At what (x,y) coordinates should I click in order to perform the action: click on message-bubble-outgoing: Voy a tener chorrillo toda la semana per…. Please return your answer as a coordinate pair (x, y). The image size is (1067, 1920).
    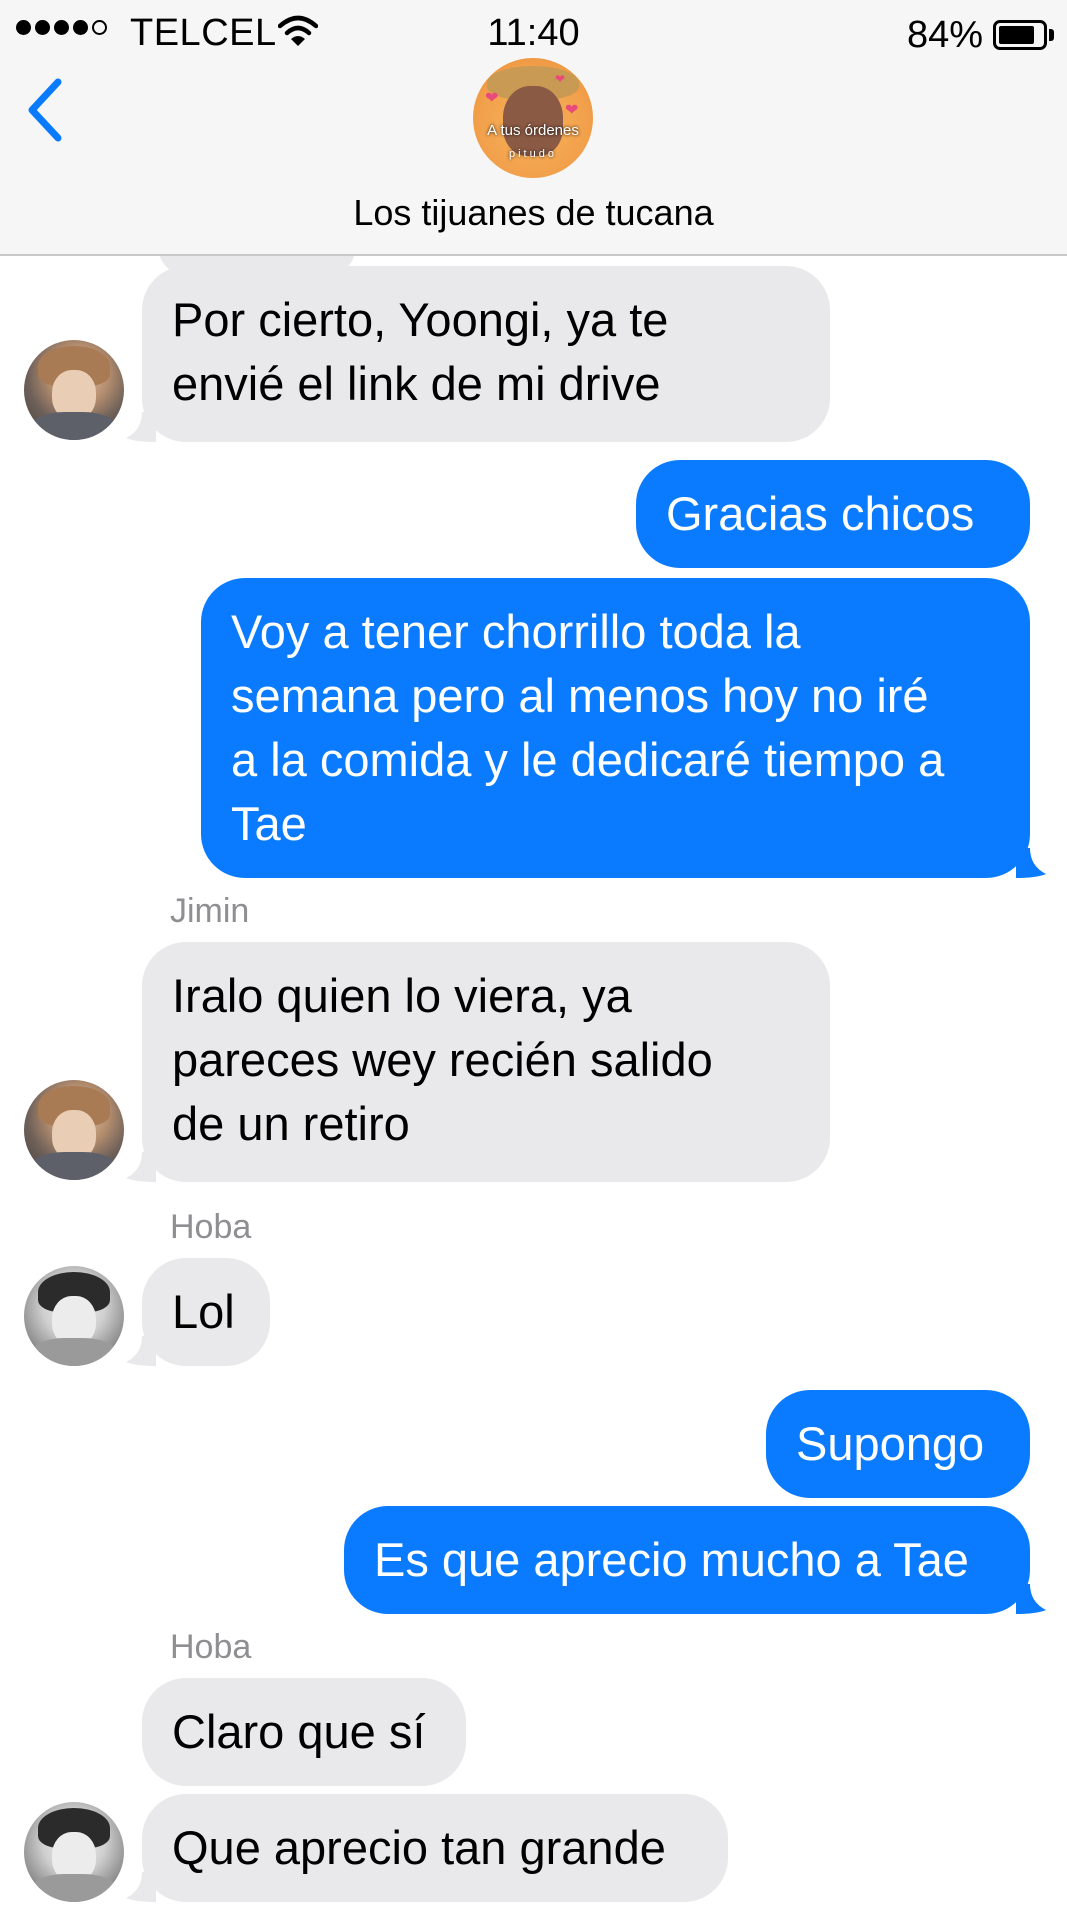
    Looking at the image, I should click on (615, 728).